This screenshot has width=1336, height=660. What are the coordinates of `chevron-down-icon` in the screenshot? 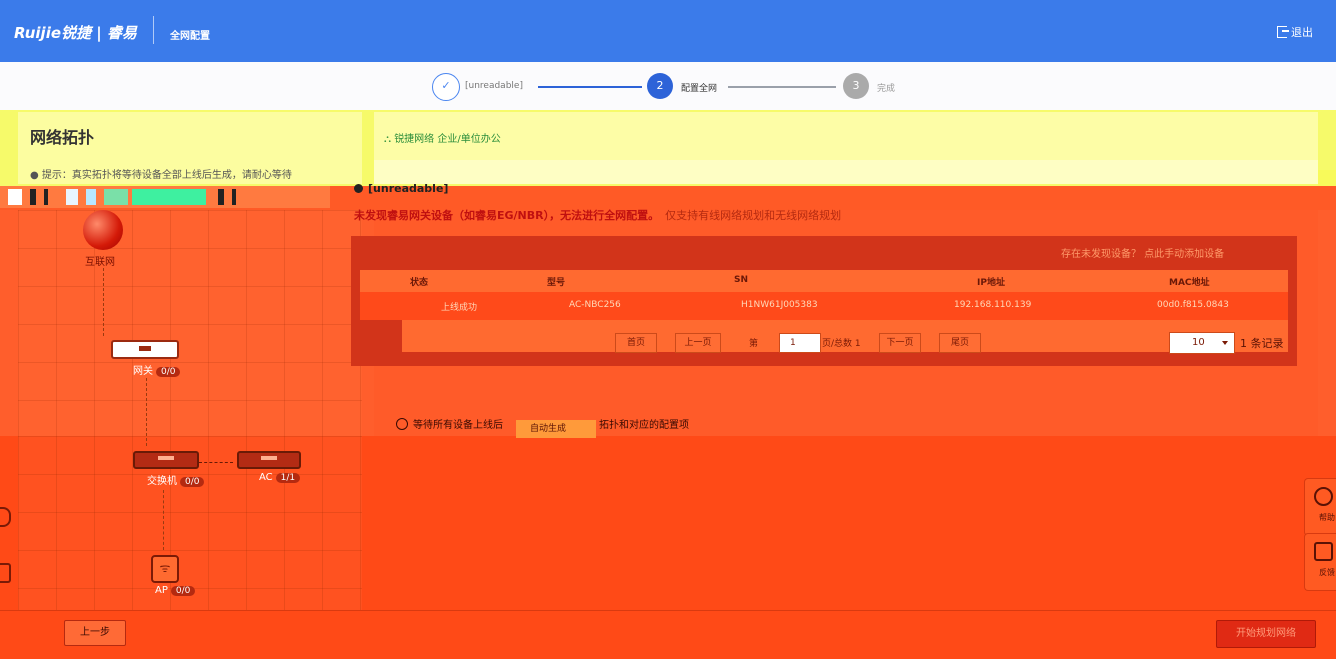 It's located at (1225, 343).